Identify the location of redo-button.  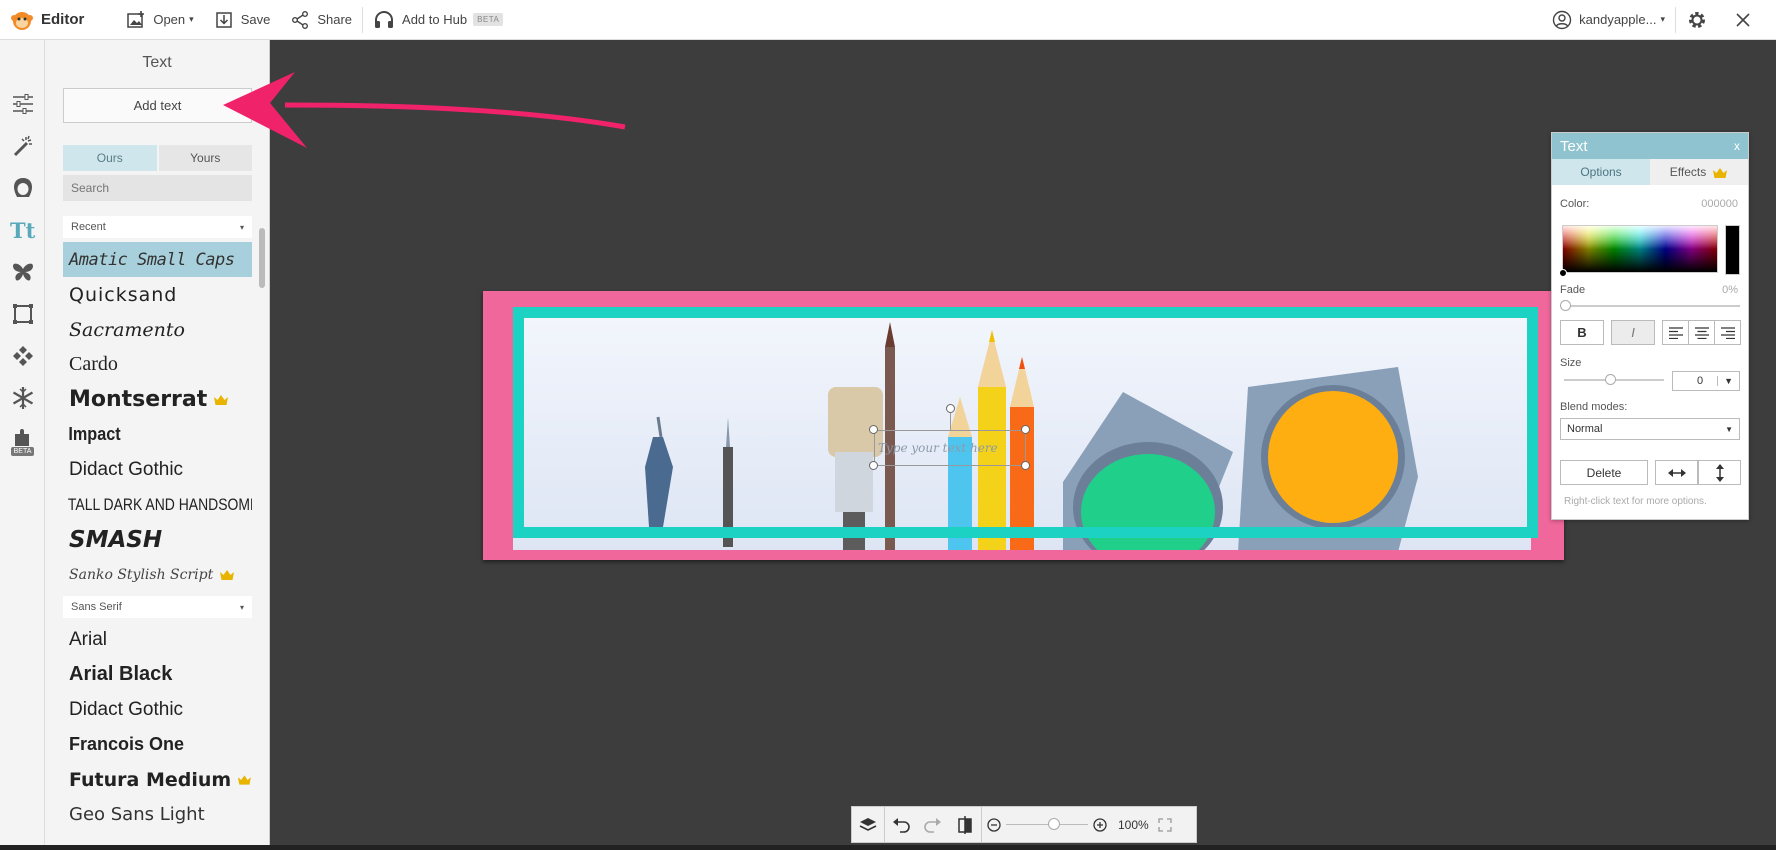
(933, 824).